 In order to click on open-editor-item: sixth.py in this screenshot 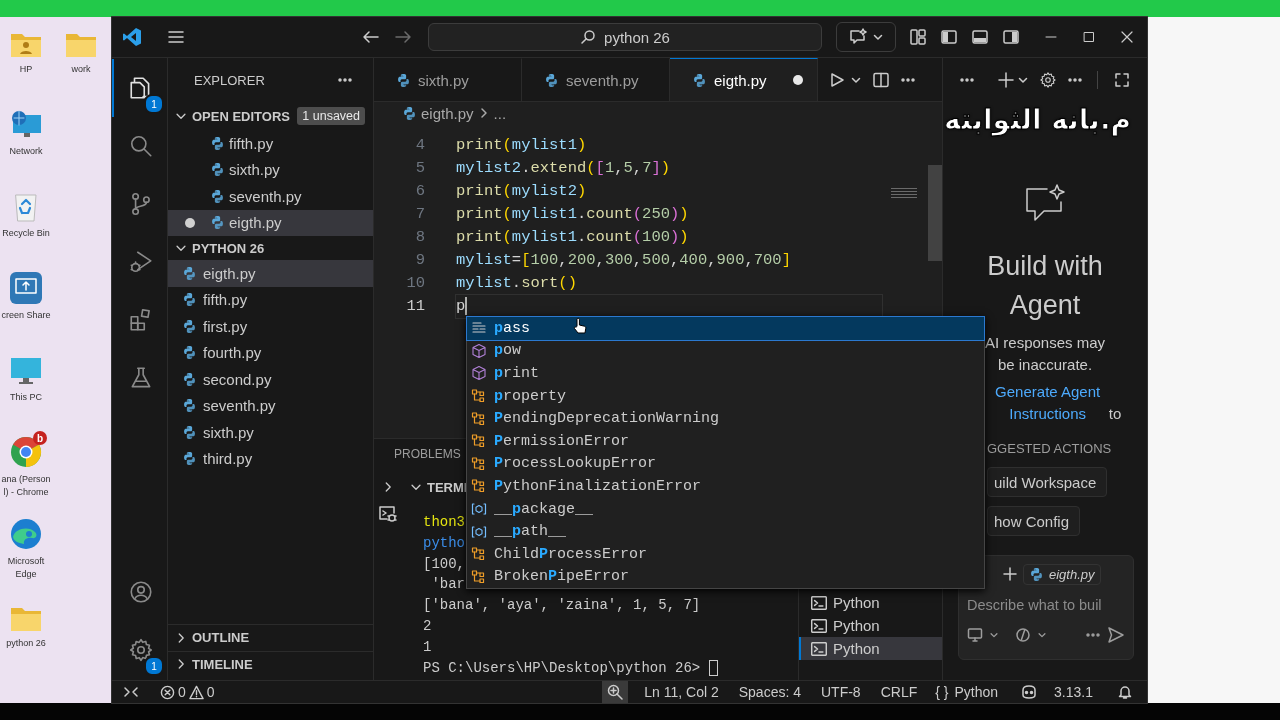, I will do `click(270, 169)`.